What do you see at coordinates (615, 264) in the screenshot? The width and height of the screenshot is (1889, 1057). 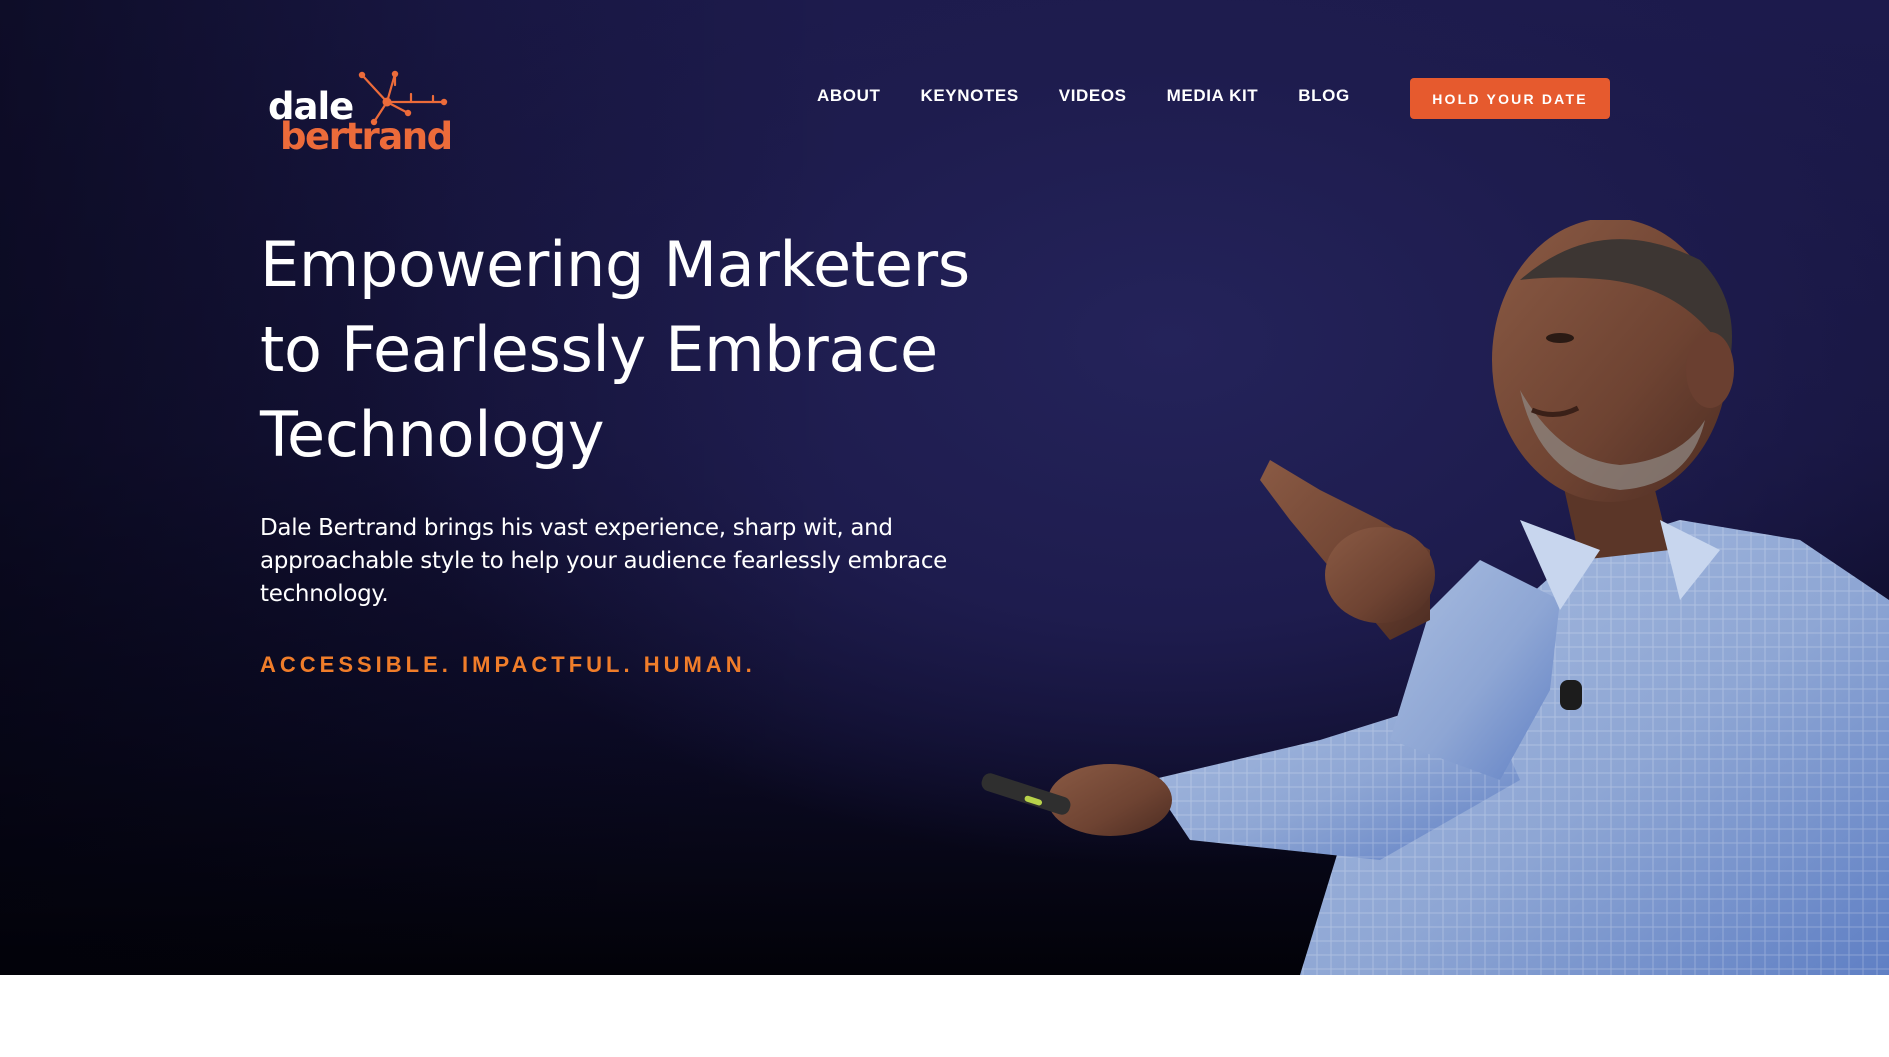 I see `headline-line-1: Empowering Marketers` at bounding box center [615, 264].